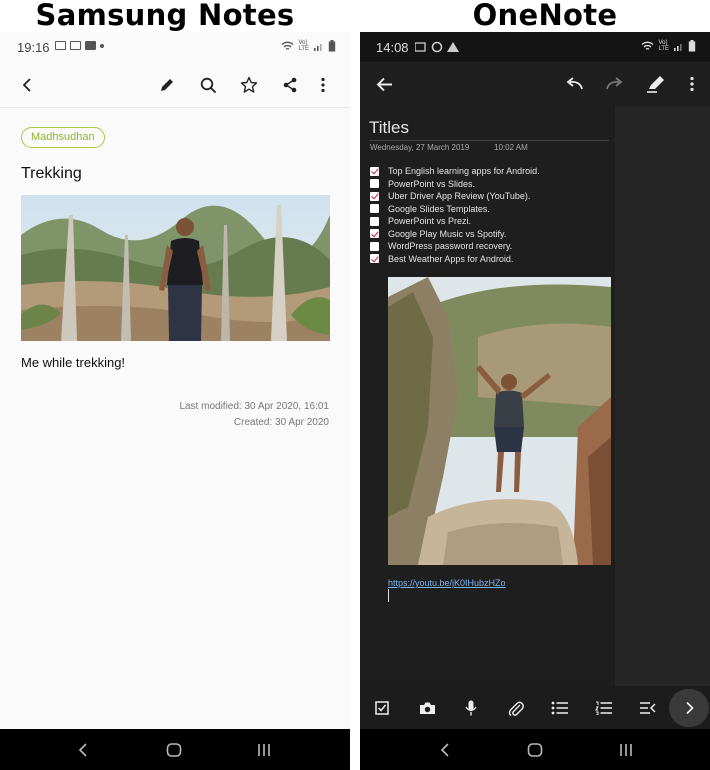 The image size is (710, 770). I want to click on title-underline, so click(489, 140).